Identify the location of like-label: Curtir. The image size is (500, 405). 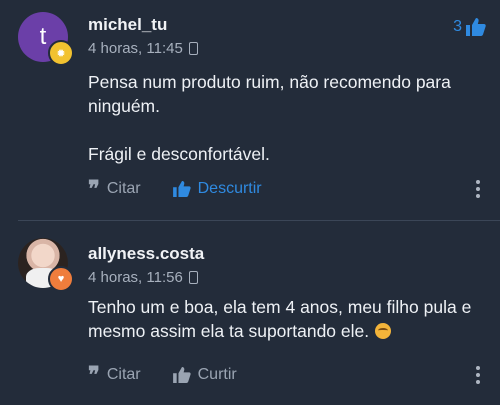
(217, 374).